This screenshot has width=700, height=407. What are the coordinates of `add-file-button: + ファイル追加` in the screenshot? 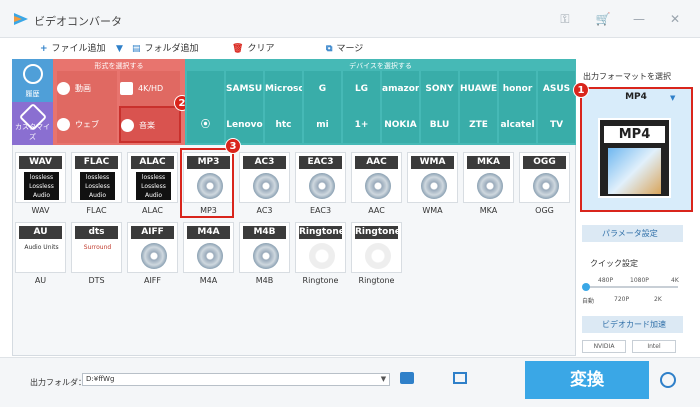 It's located at (73, 49).